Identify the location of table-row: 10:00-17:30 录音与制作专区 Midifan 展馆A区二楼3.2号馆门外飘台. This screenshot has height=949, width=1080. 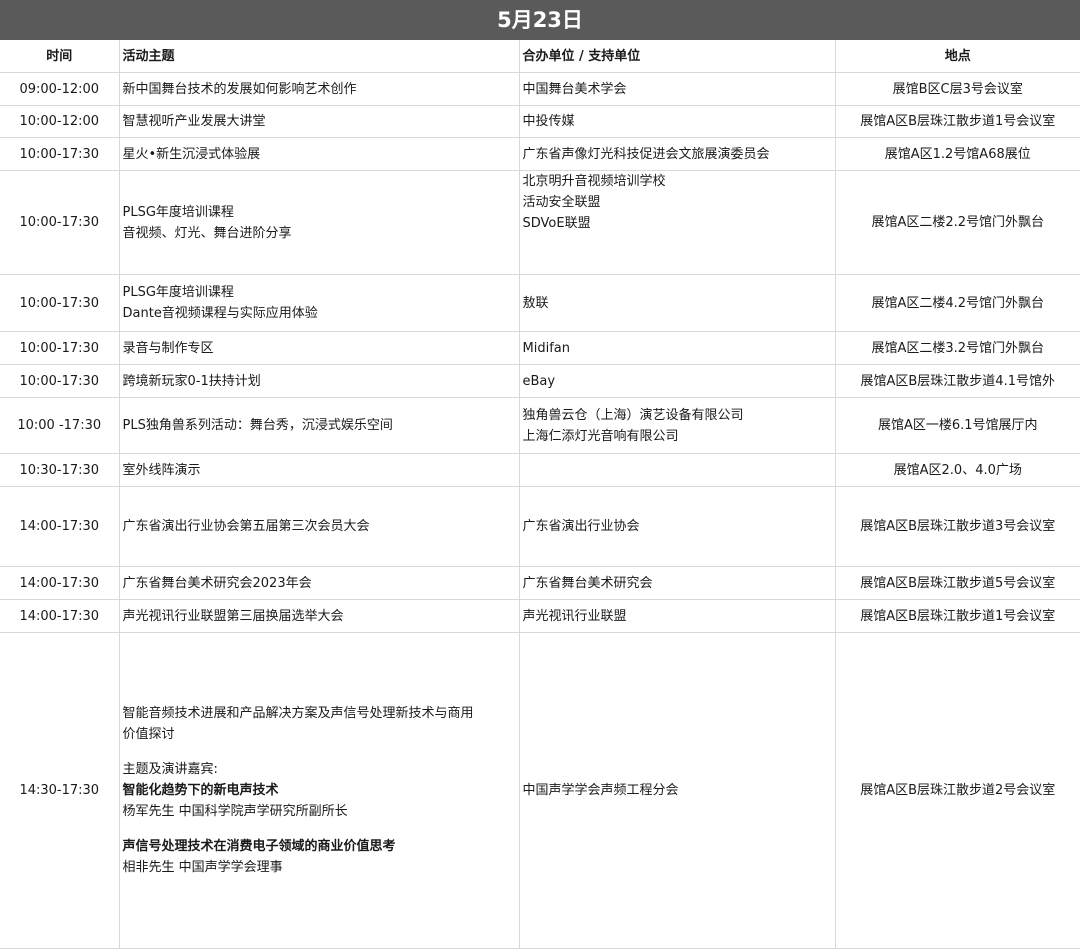
(540, 348).